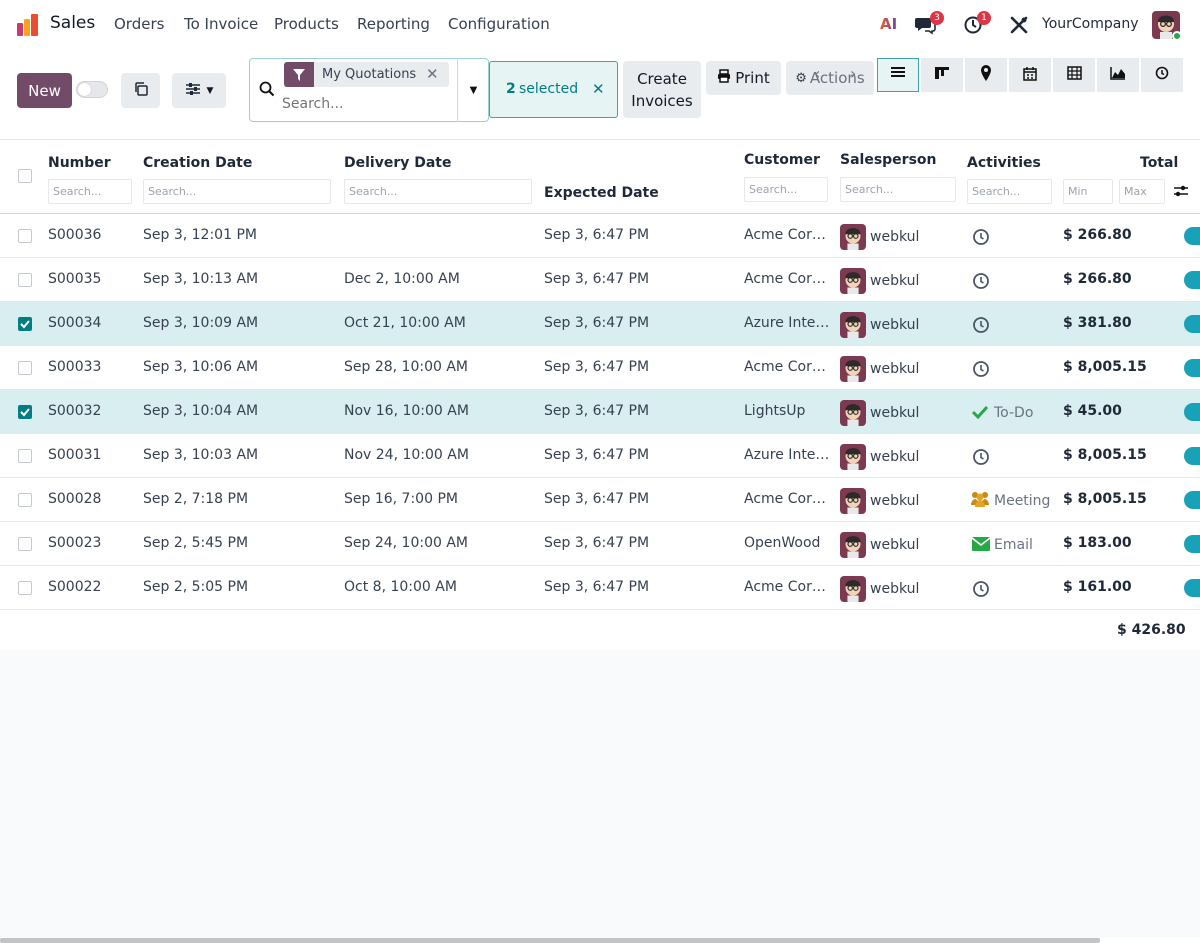  Describe the element at coordinates (743, 78) in the screenshot. I see `print-button: Print` at that location.